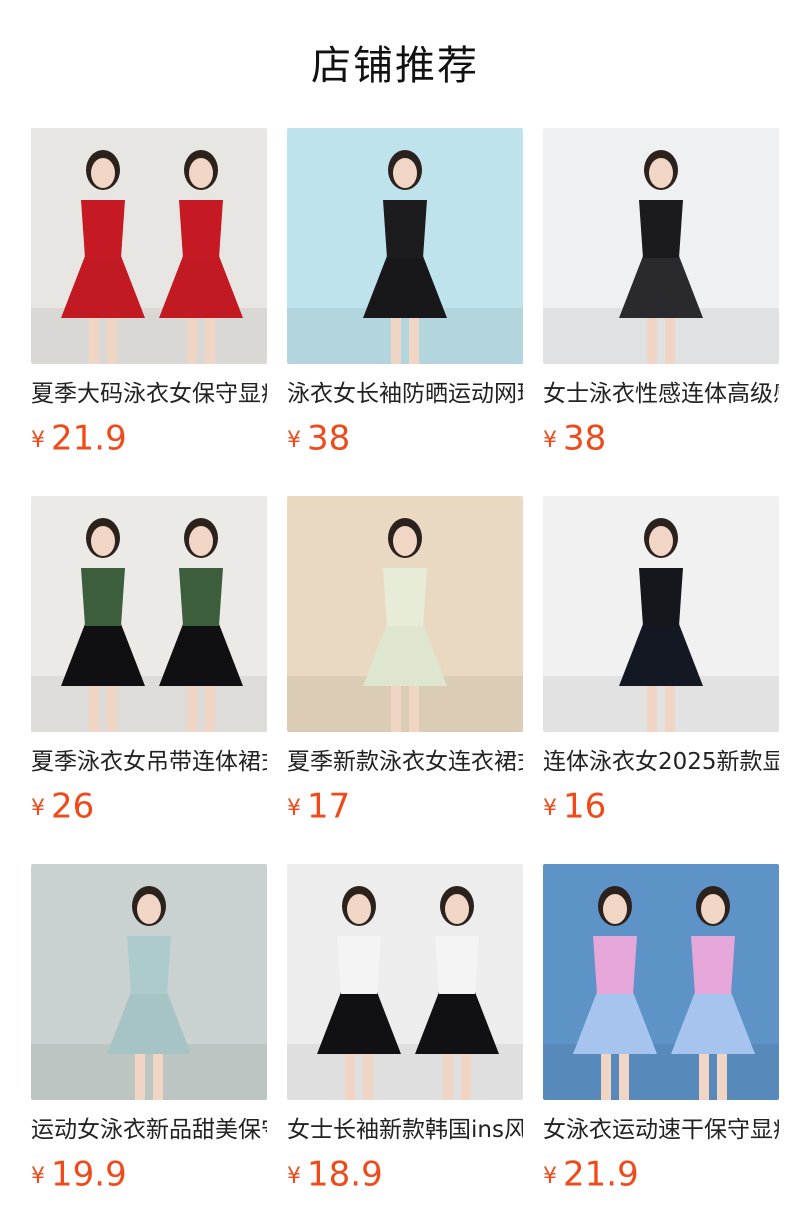 Image resolution: width=790 pixels, height=1232 pixels. What do you see at coordinates (73, 806) in the screenshot?
I see `price-value: 26` at bounding box center [73, 806].